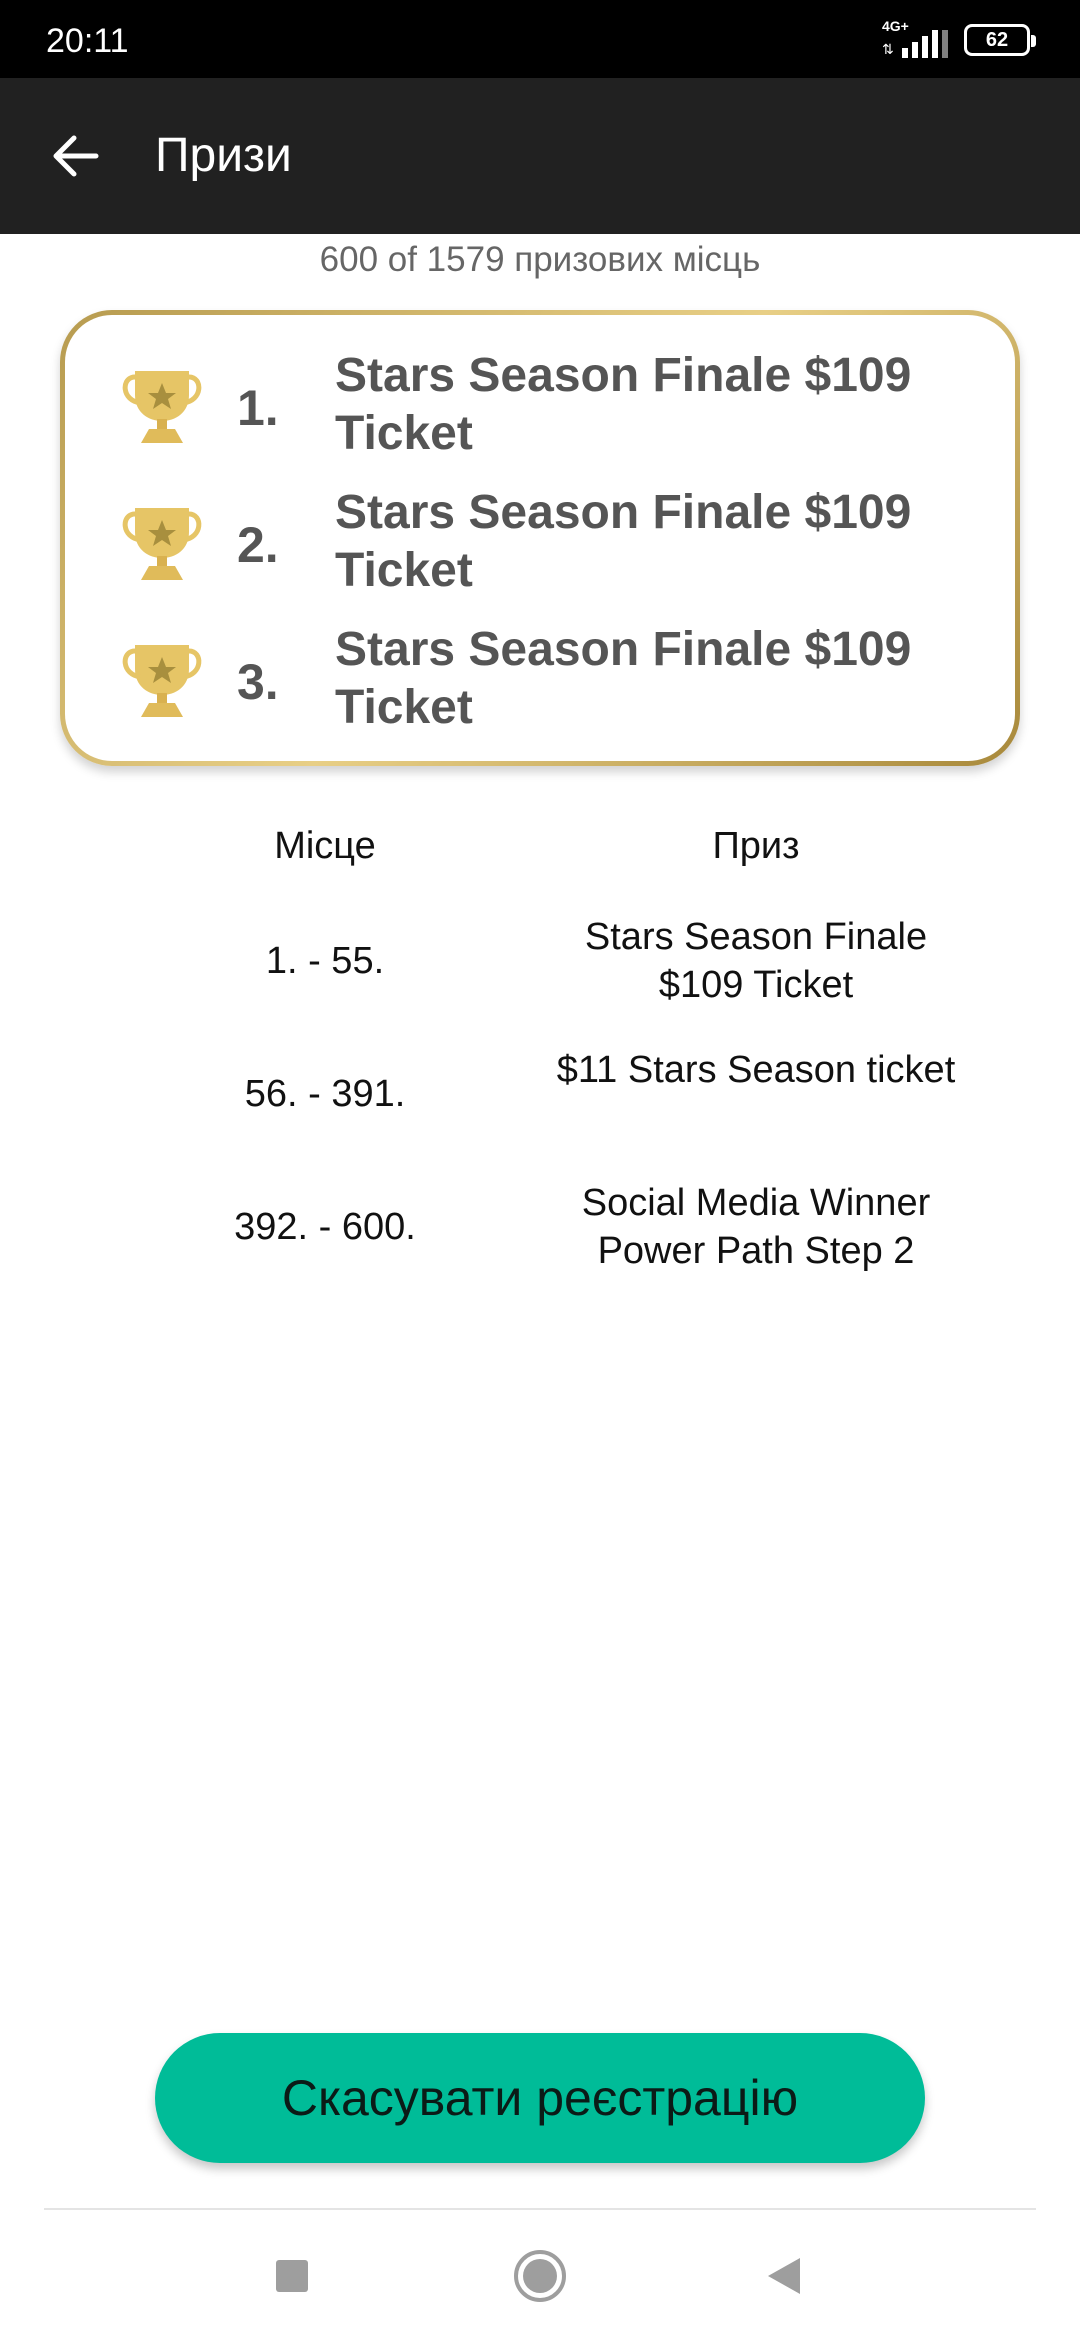  I want to click on prize-cell: Stars Season Finale $109 Ticket, so click(756, 961).